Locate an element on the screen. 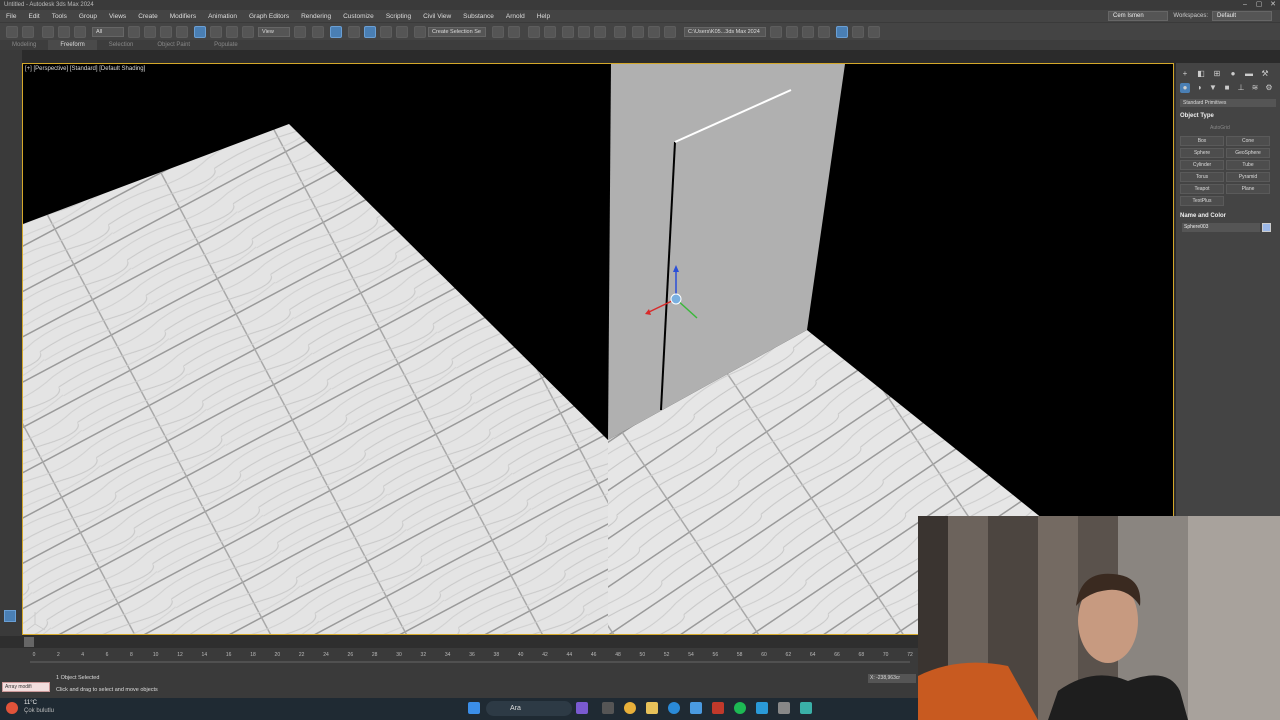 This screenshot has width=1280, height=720. edit-named-selection-icon is located at coordinates (420, 32).